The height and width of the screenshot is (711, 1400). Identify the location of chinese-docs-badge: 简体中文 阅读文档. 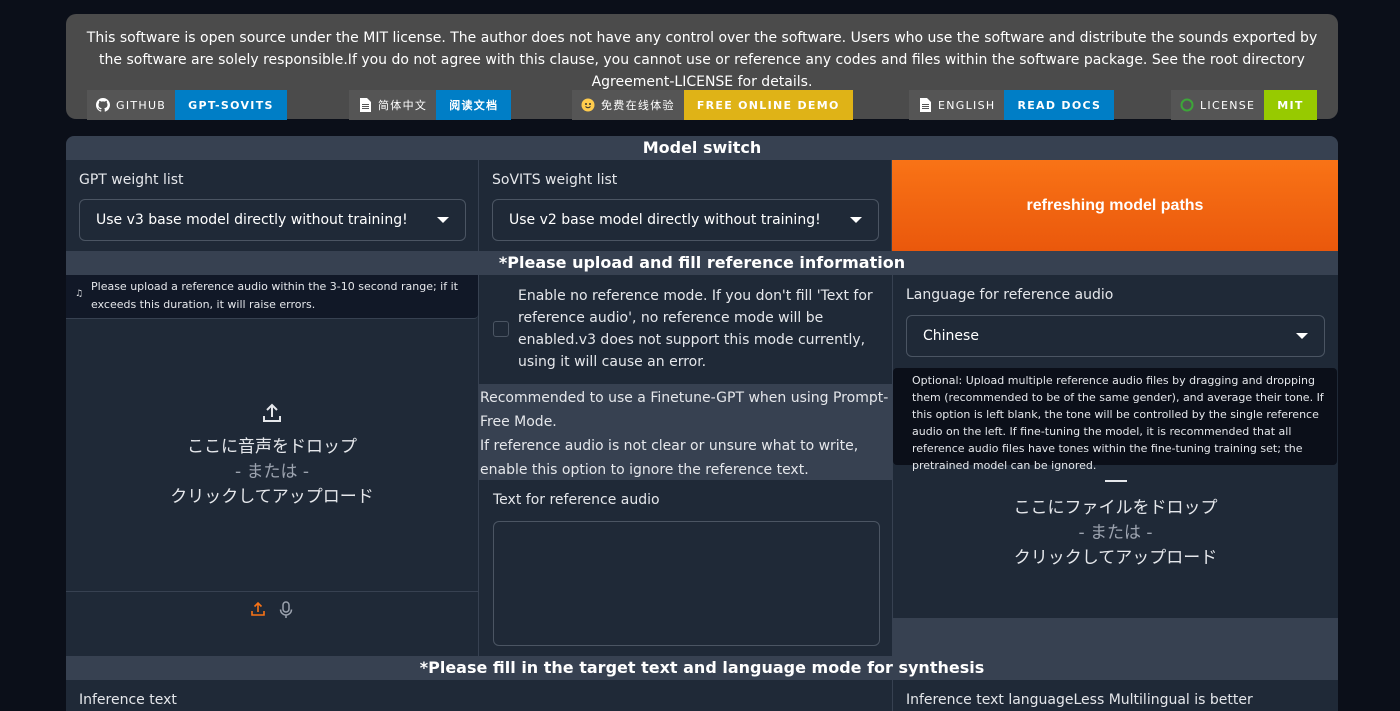
(430, 105).